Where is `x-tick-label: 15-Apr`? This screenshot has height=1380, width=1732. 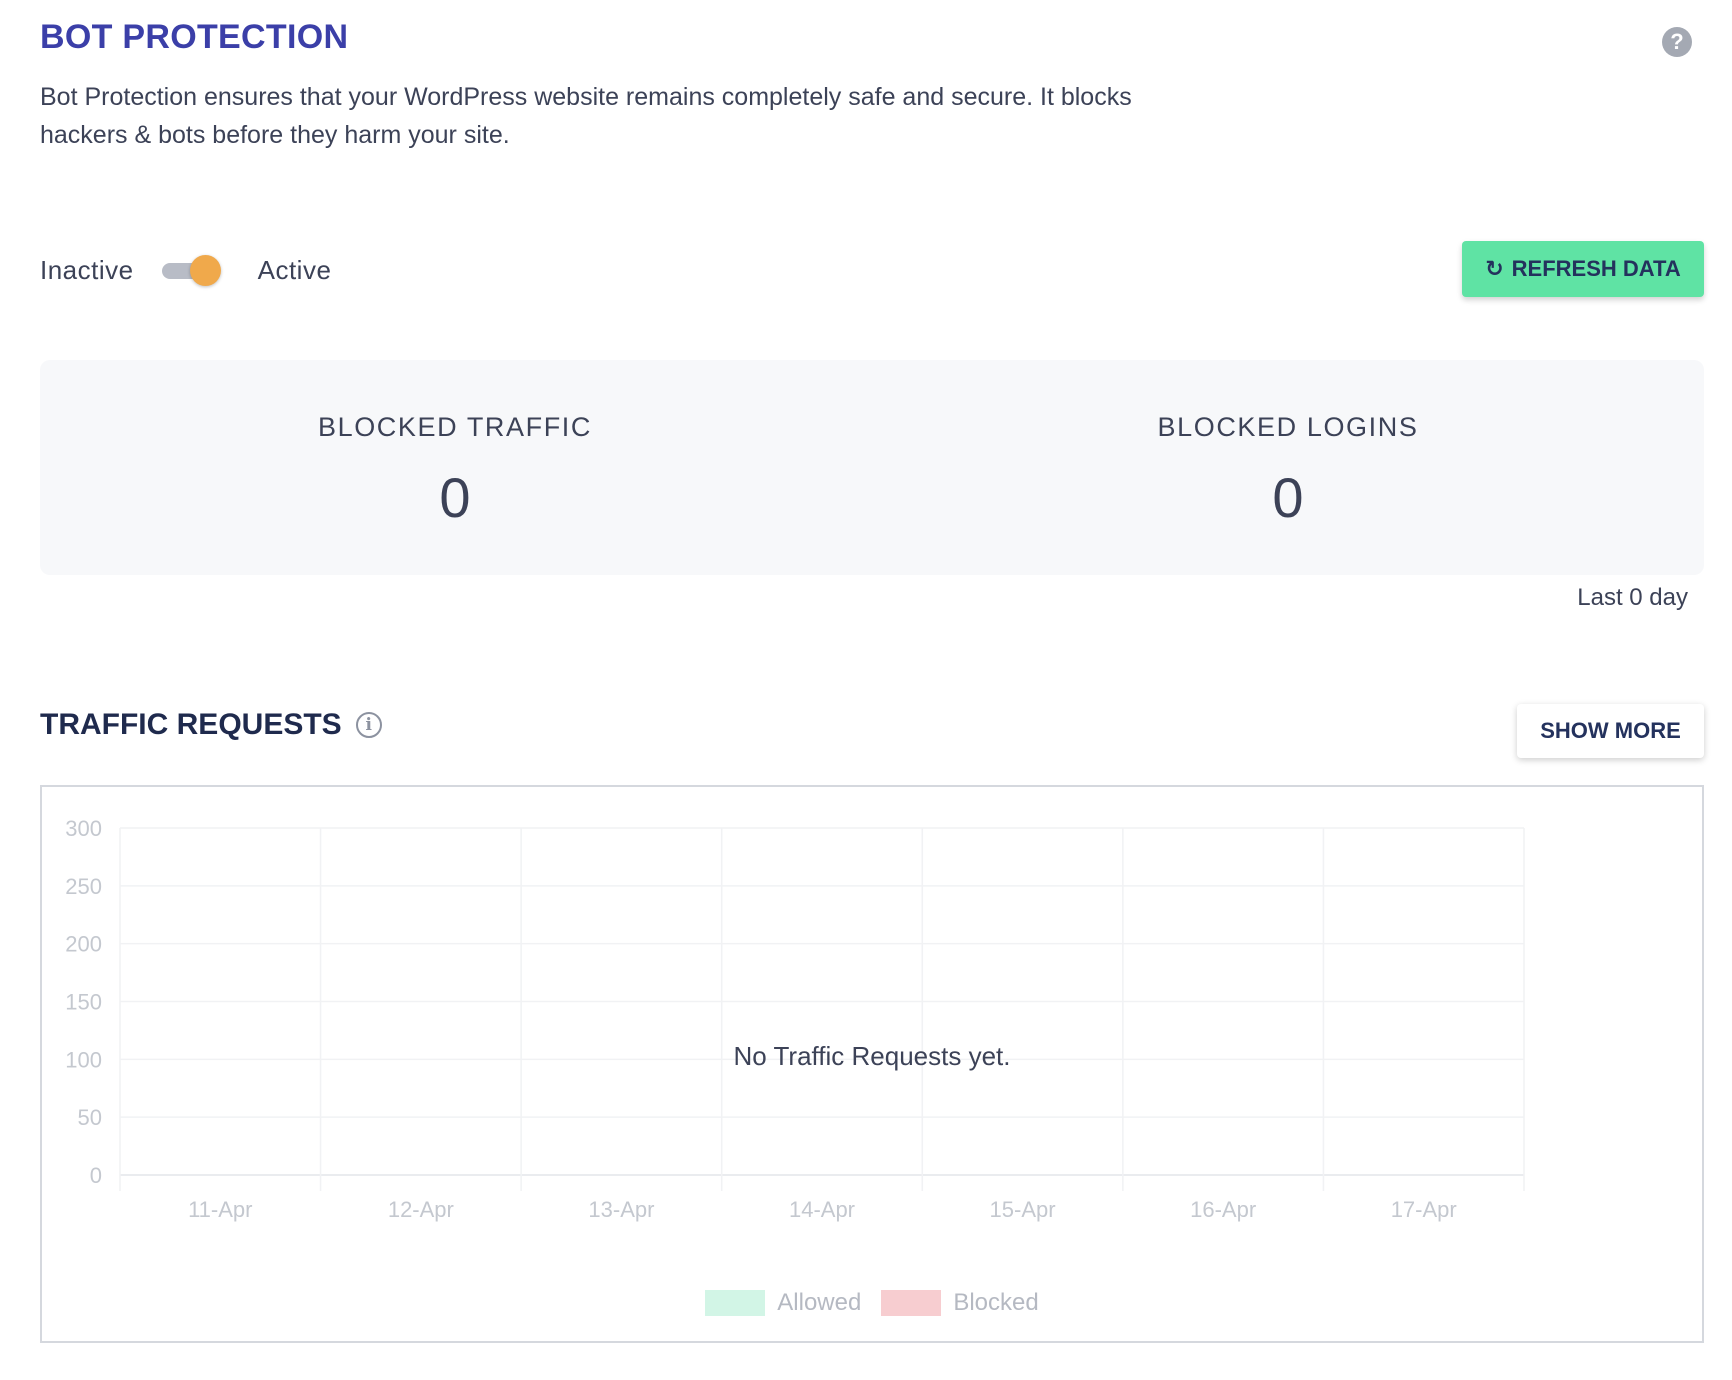
x-tick-label: 15-Apr is located at coordinates (1023, 1209).